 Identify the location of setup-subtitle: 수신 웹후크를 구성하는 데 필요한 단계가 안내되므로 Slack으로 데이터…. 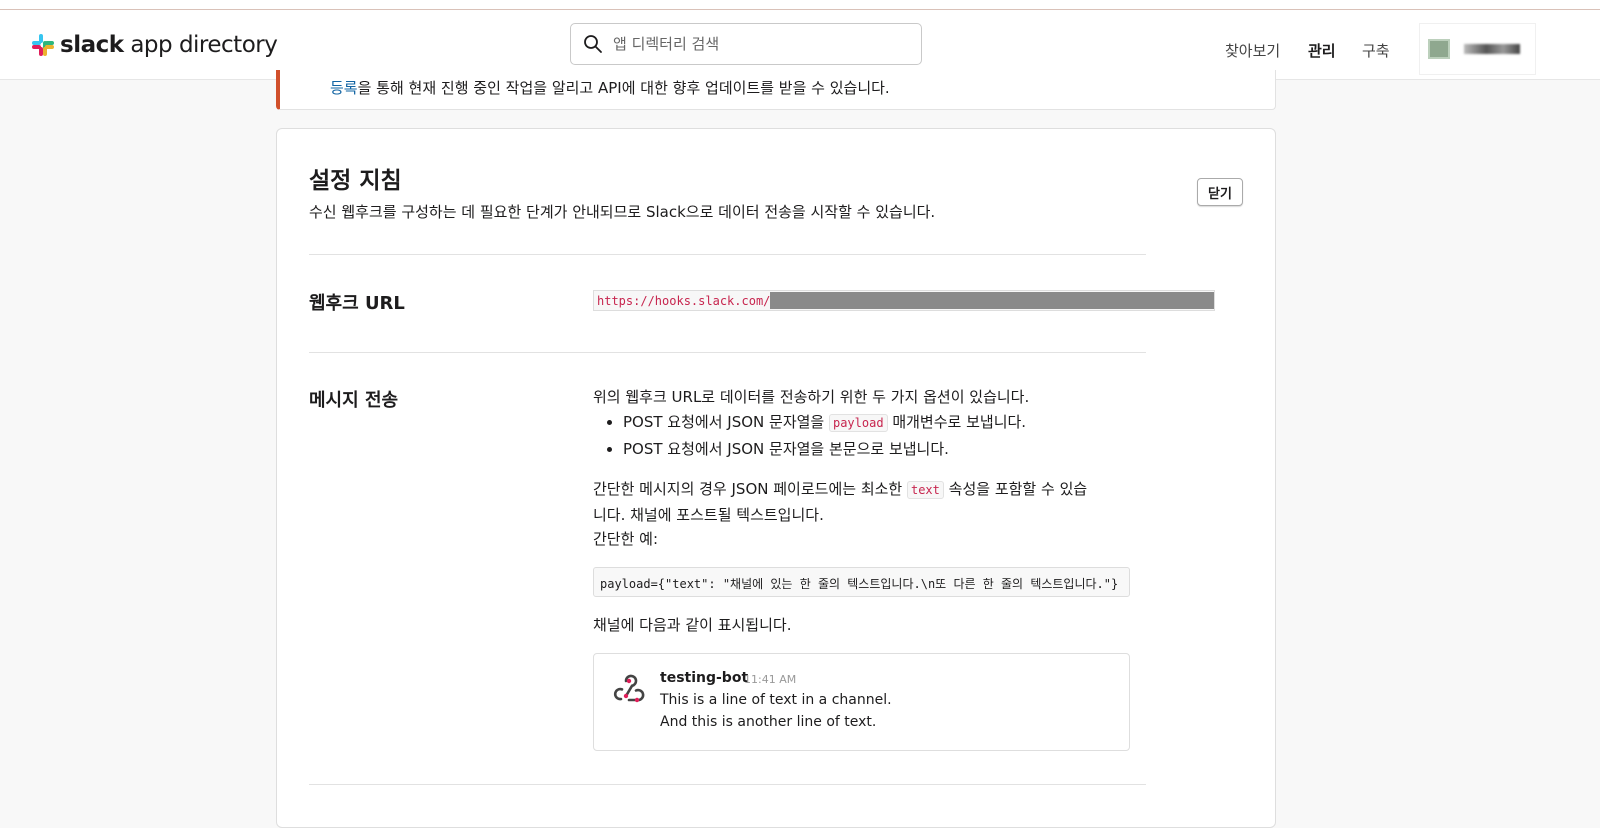
(622, 212).